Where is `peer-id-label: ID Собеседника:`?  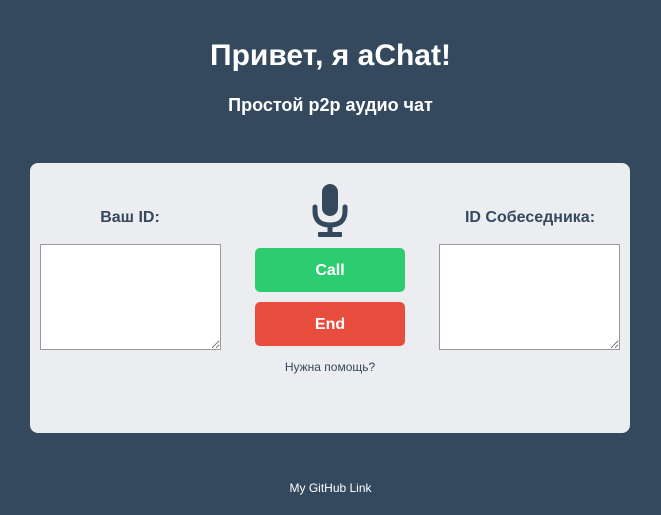
peer-id-label: ID Собеседника: is located at coordinates (530, 217).